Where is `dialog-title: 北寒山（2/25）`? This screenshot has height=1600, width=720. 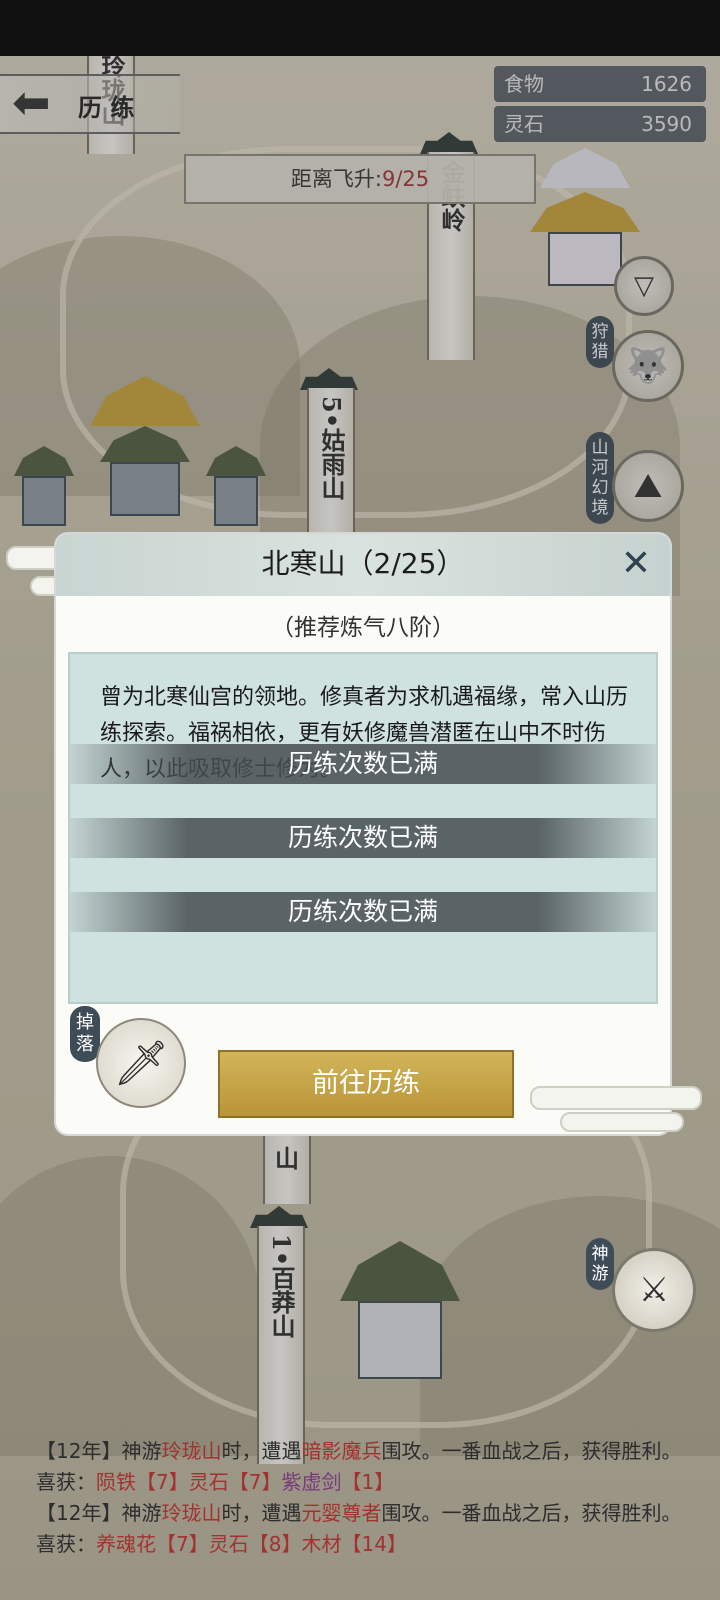
dialog-title: 北寒山（2/25） is located at coordinates (363, 563).